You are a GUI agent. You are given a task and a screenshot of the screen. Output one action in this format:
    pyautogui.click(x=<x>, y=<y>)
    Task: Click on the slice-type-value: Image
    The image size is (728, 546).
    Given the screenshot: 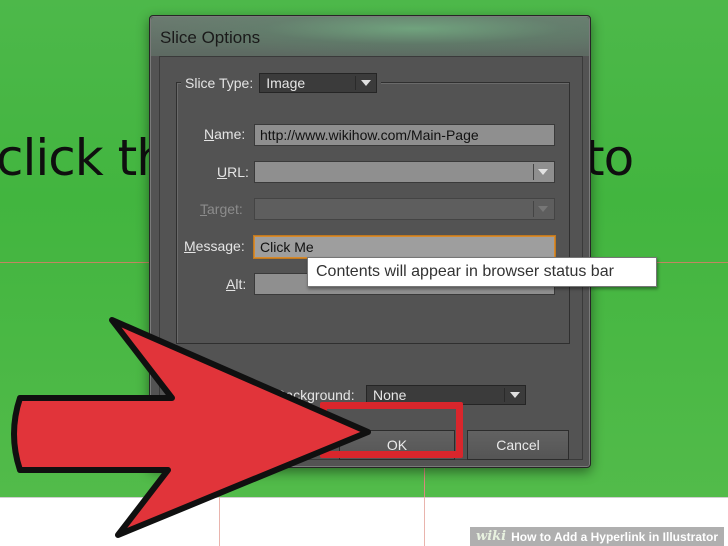 What is the action you would take?
    pyautogui.click(x=286, y=83)
    